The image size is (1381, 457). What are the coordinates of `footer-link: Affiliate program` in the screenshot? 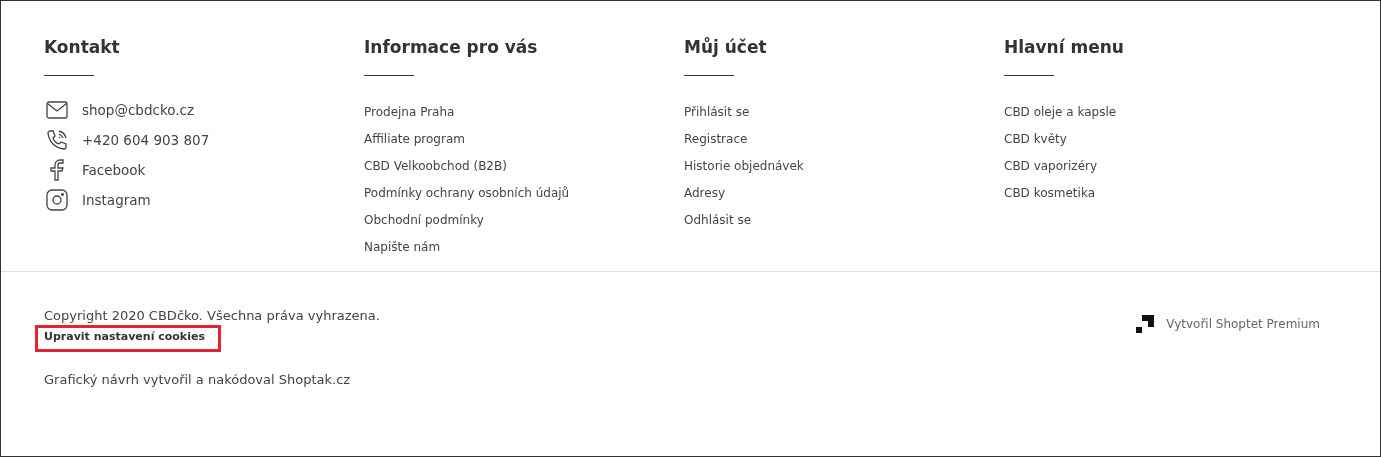 It's located at (524, 139).